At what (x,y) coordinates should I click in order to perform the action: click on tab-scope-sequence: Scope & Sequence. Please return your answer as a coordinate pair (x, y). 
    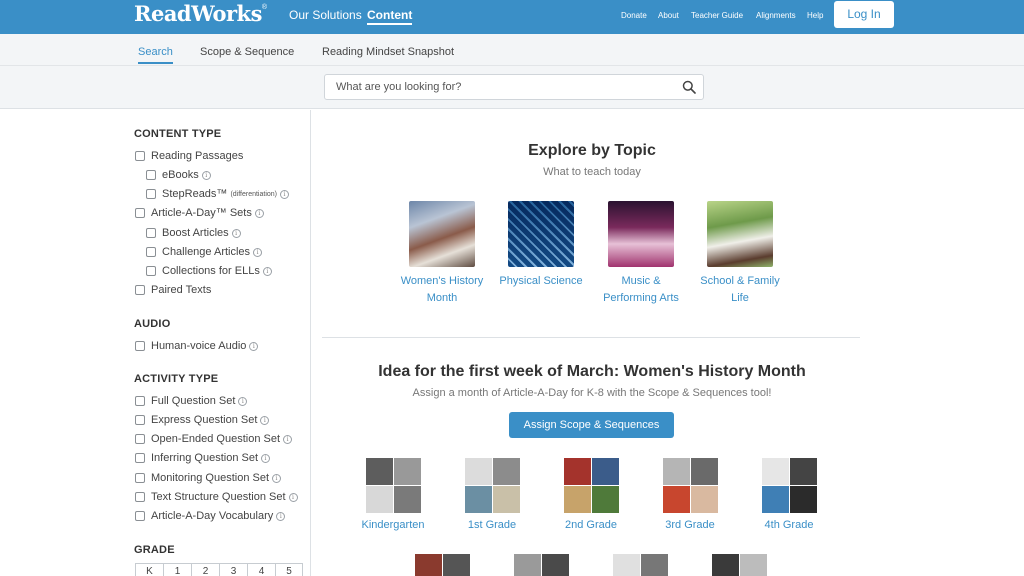
    Looking at the image, I should click on (247, 52).